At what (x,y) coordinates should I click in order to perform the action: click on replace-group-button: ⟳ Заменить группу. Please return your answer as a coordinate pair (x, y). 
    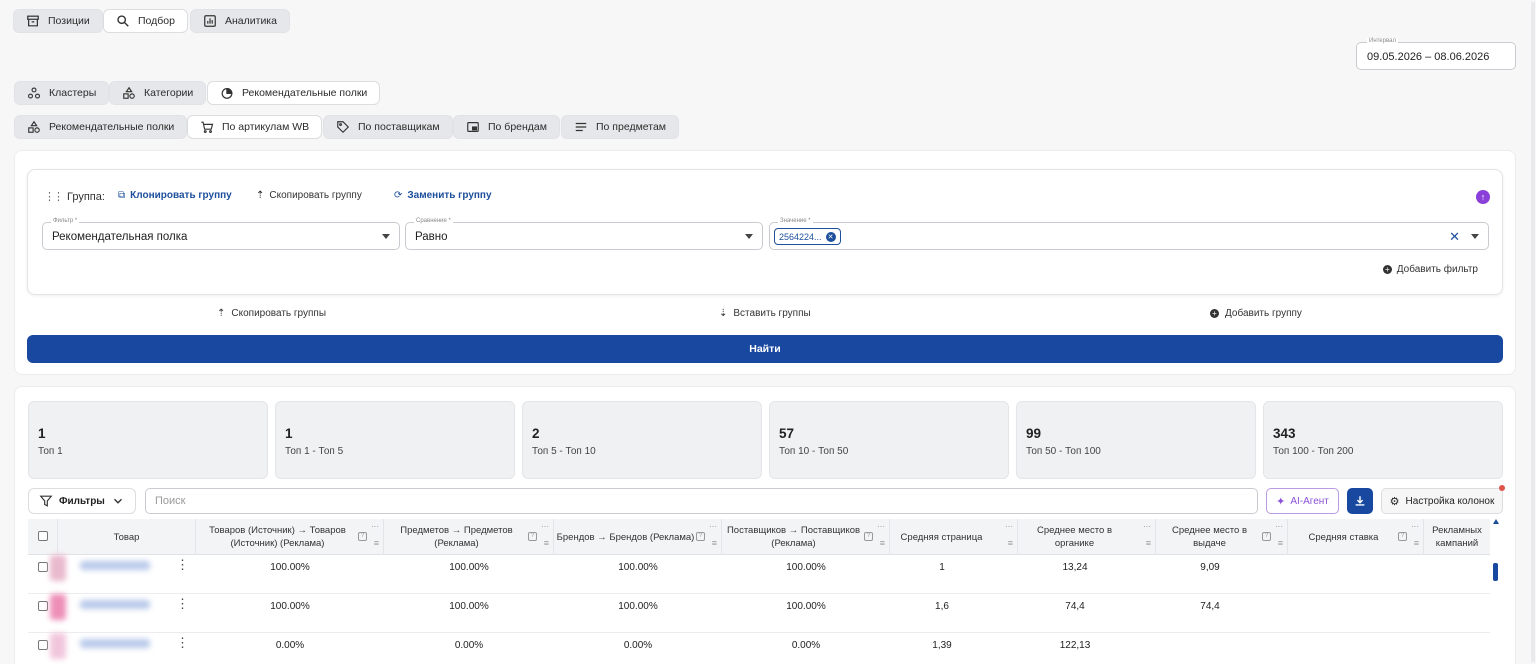
    Looking at the image, I should click on (443, 195).